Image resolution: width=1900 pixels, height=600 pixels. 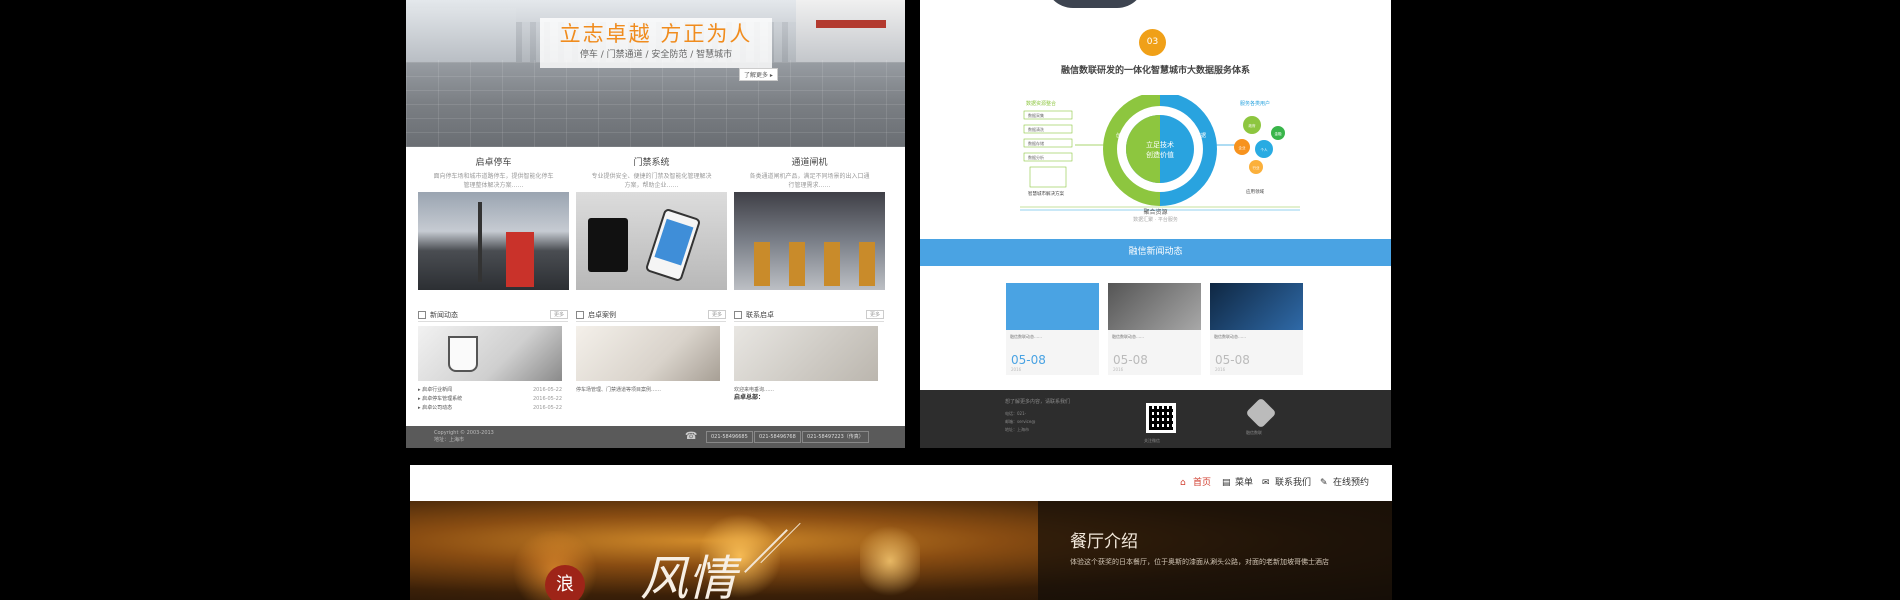 I want to click on product-title: 门禁系统, so click(x=651, y=163).